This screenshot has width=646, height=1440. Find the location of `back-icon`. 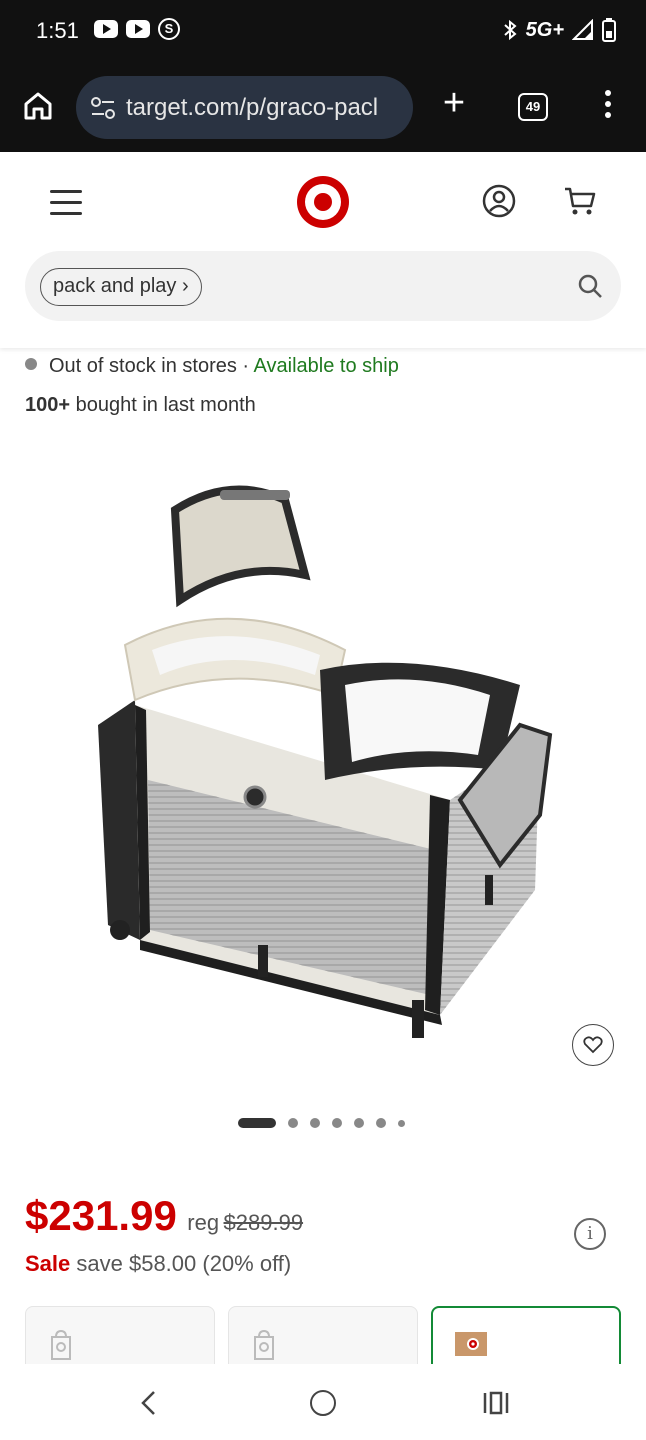

back-icon is located at coordinates (149, 1403).